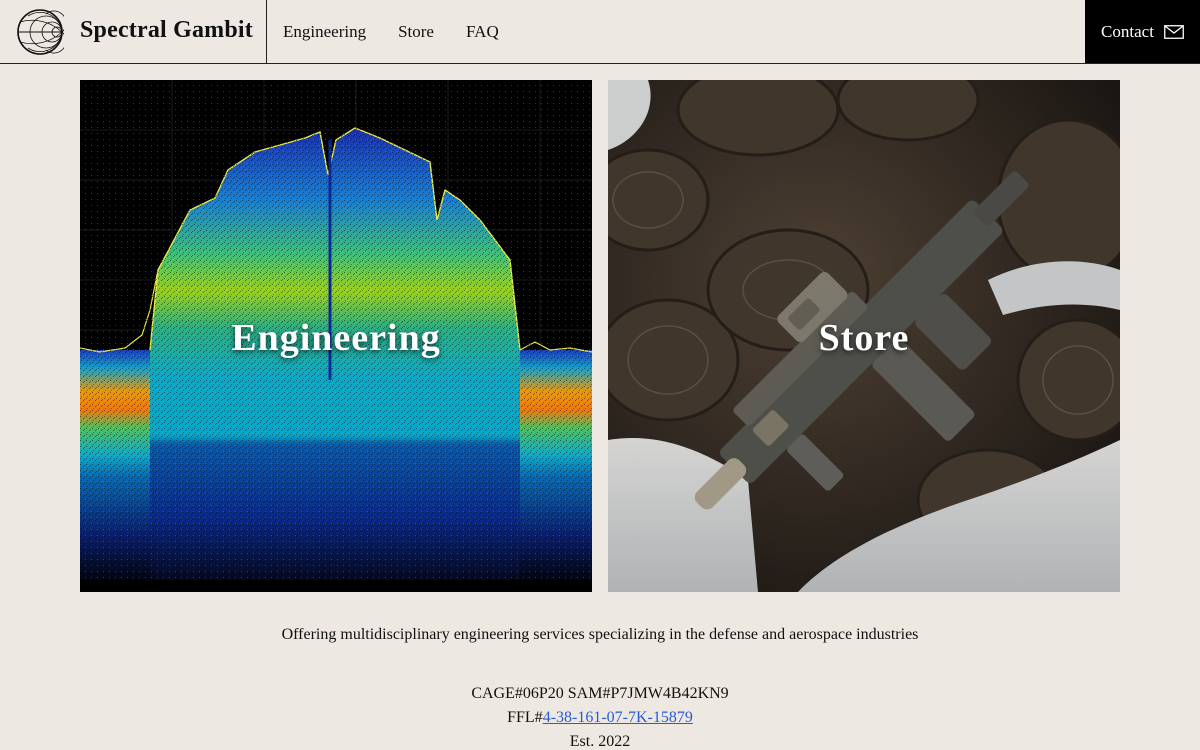 Image resolution: width=1200 pixels, height=750 pixels. Describe the element at coordinates (166, 30) in the screenshot. I see `brand-name: Spectral Gambit` at that location.